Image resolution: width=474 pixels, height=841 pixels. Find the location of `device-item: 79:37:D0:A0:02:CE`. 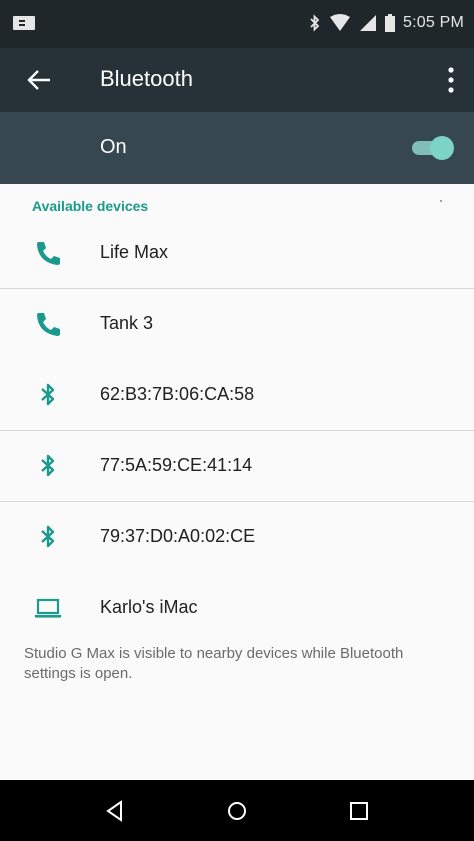

device-item: 79:37:D0:A0:02:CE is located at coordinates (237, 537).